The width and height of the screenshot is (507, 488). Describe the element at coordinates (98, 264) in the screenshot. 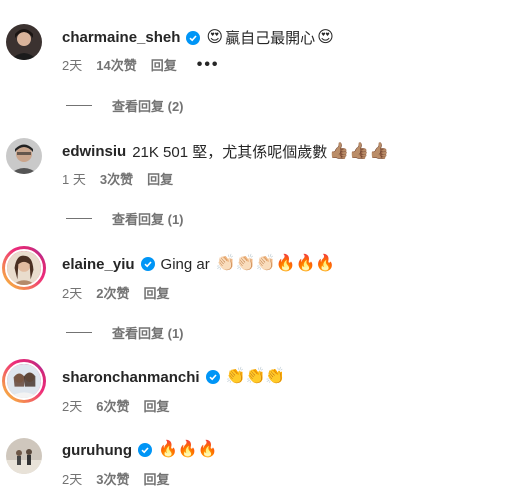

I see `username: elaine_yiu` at that location.